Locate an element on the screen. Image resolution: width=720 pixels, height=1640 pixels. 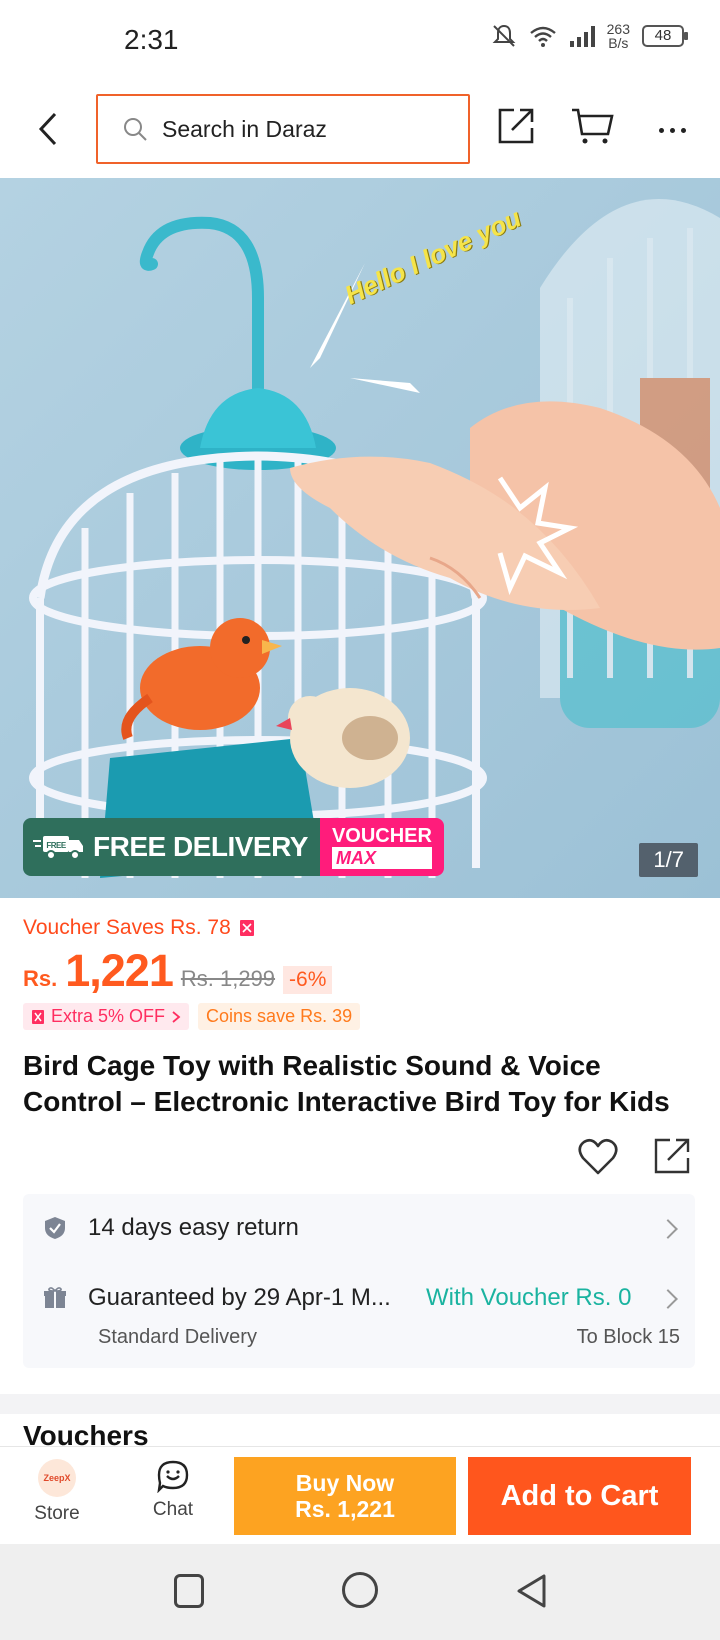
buy-now-button: Buy Now Rs. 1,221 is located at coordinates (345, 1496).